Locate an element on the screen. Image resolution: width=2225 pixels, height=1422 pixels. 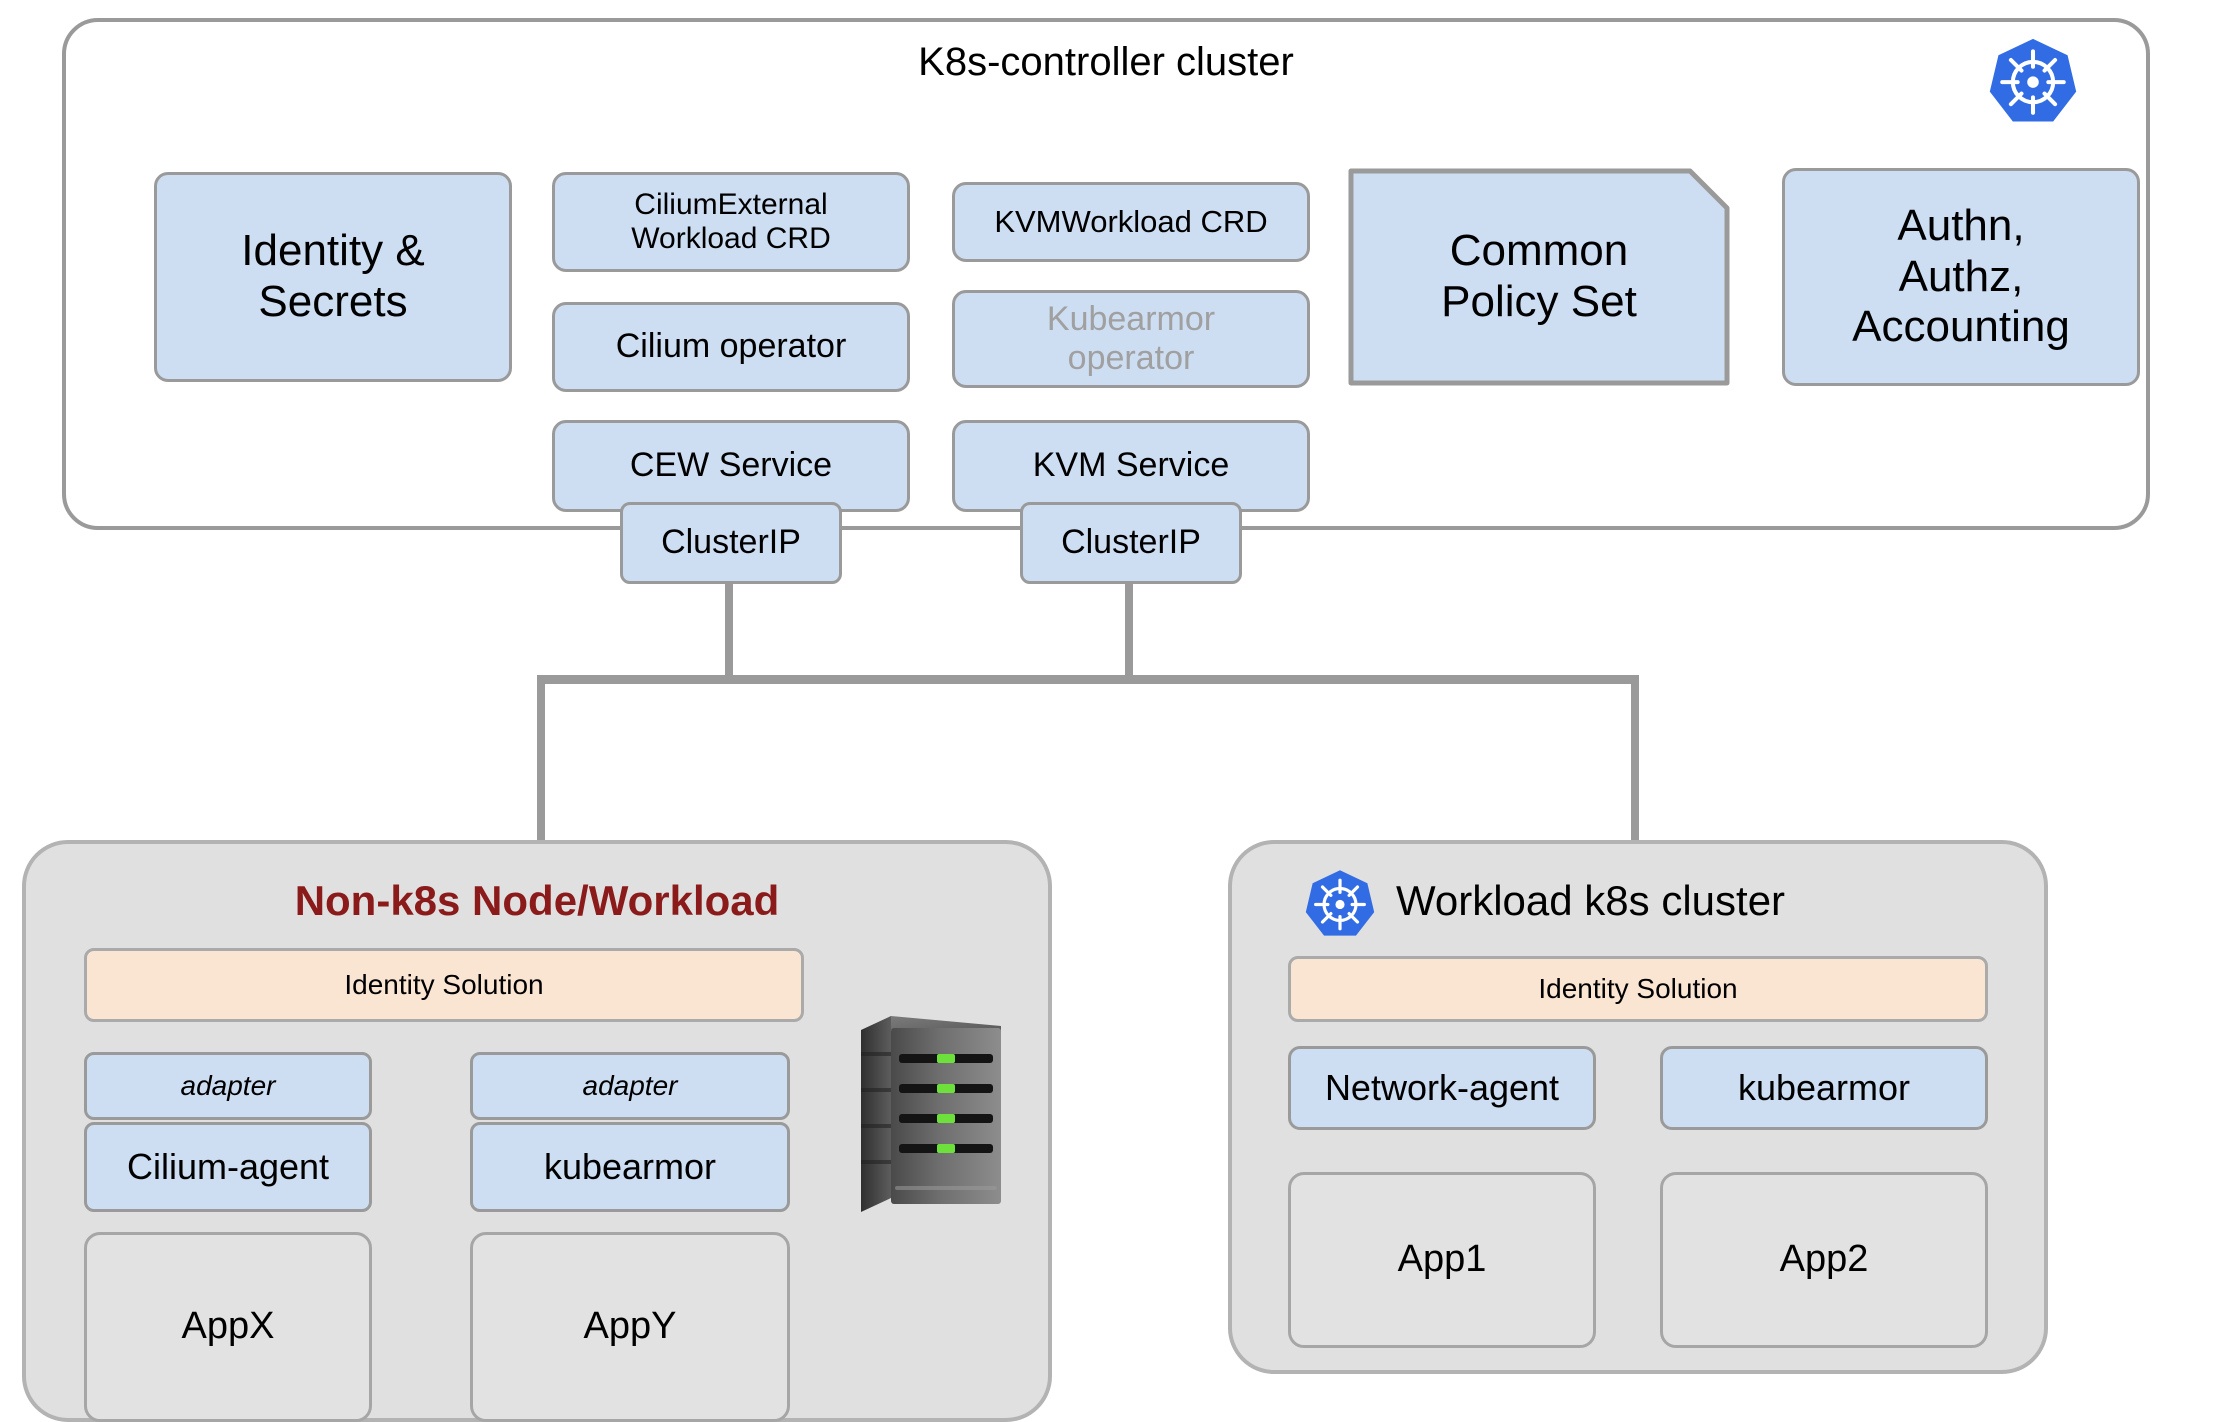
node-kubearmor-operator: Kubearmor operator is located at coordinates (1131, 339).